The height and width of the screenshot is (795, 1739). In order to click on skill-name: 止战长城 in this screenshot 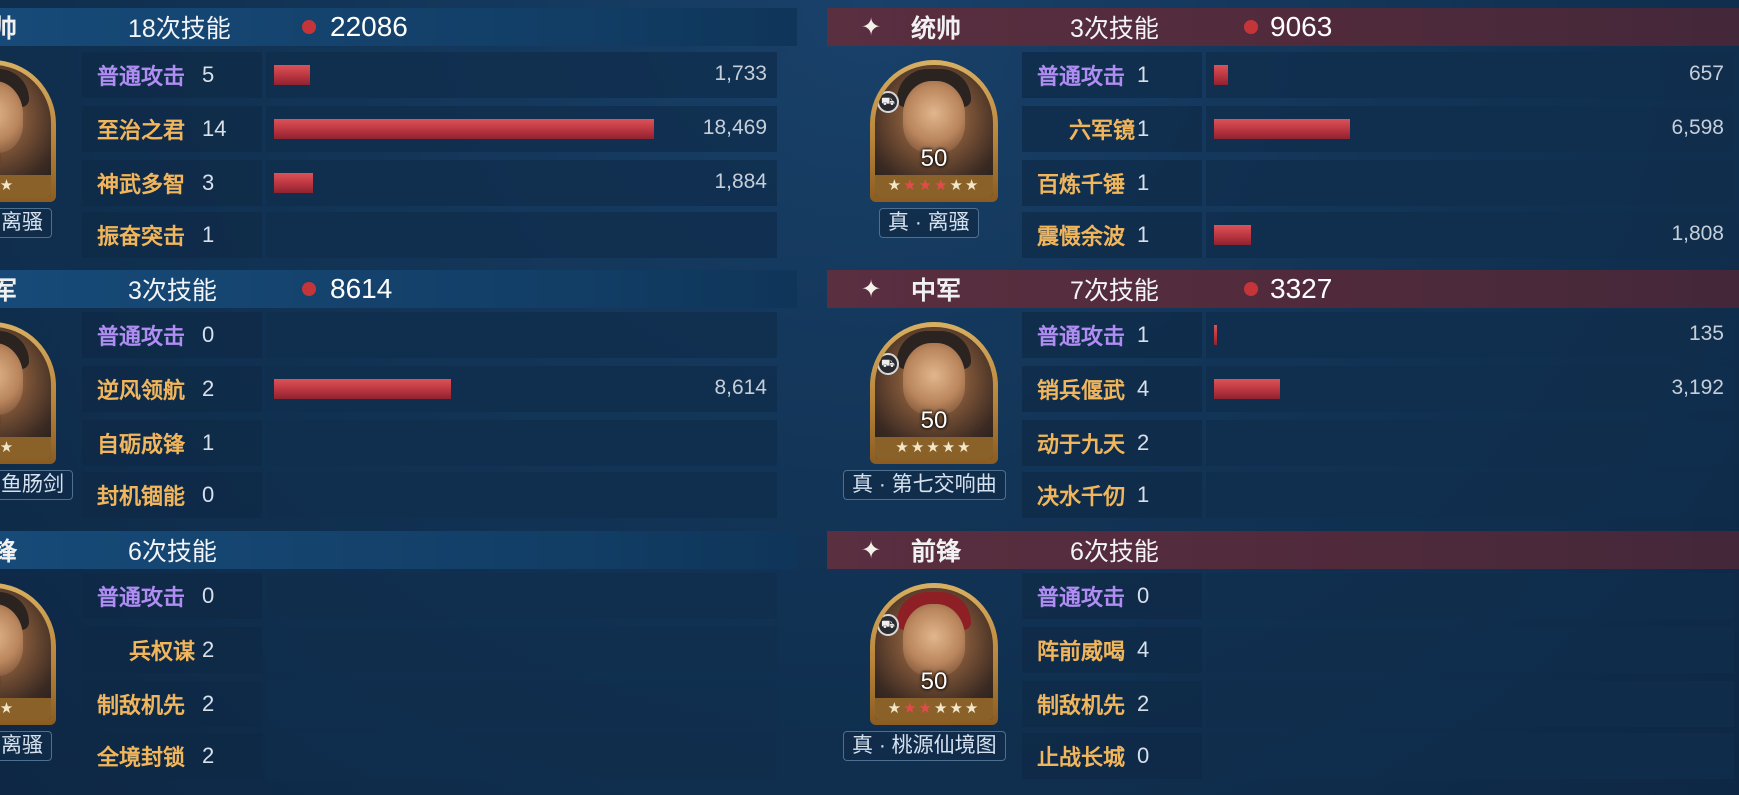, I will do `click(1081, 757)`.